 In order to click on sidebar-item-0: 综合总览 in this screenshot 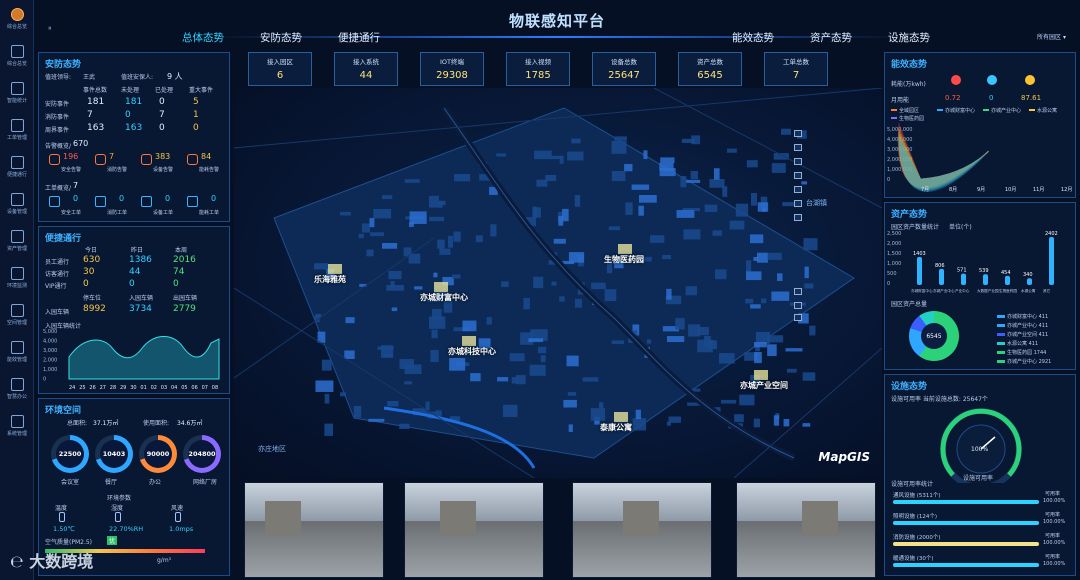, I will do `click(17, 18)`.